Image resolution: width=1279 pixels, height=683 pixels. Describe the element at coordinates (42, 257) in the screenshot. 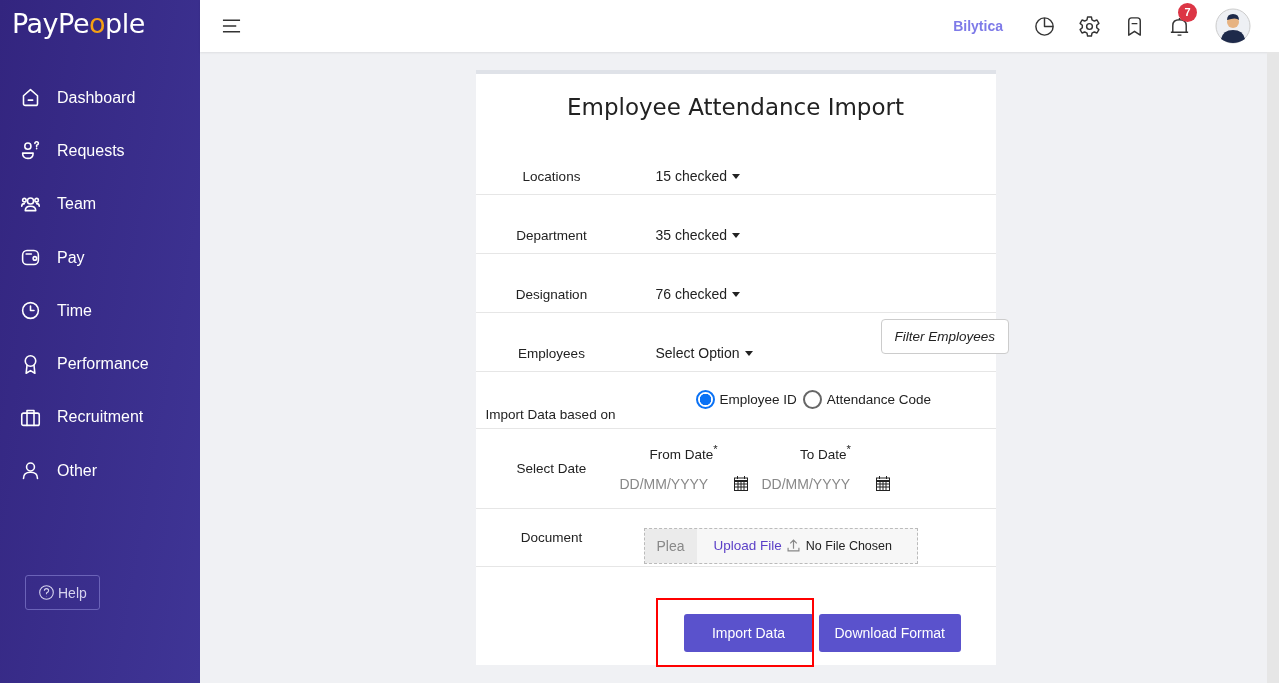

I see `sidebar-item: Pay` at that location.